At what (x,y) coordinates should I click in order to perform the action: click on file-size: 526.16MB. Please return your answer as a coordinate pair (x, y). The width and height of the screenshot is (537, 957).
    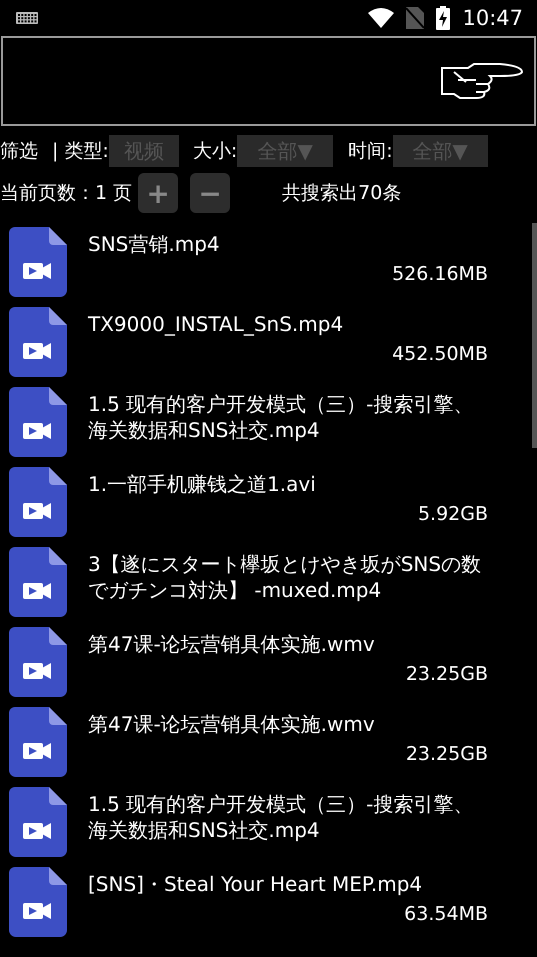
    Looking at the image, I should click on (440, 274).